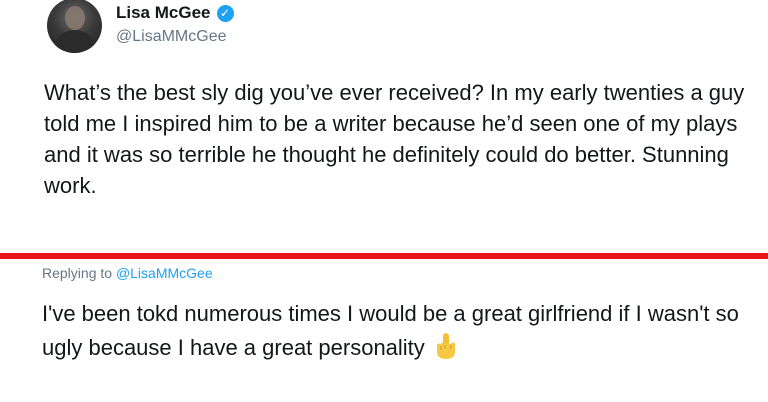 This screenshot has height=402, width=768. I want to click on avatar-face, so click(75, 18).